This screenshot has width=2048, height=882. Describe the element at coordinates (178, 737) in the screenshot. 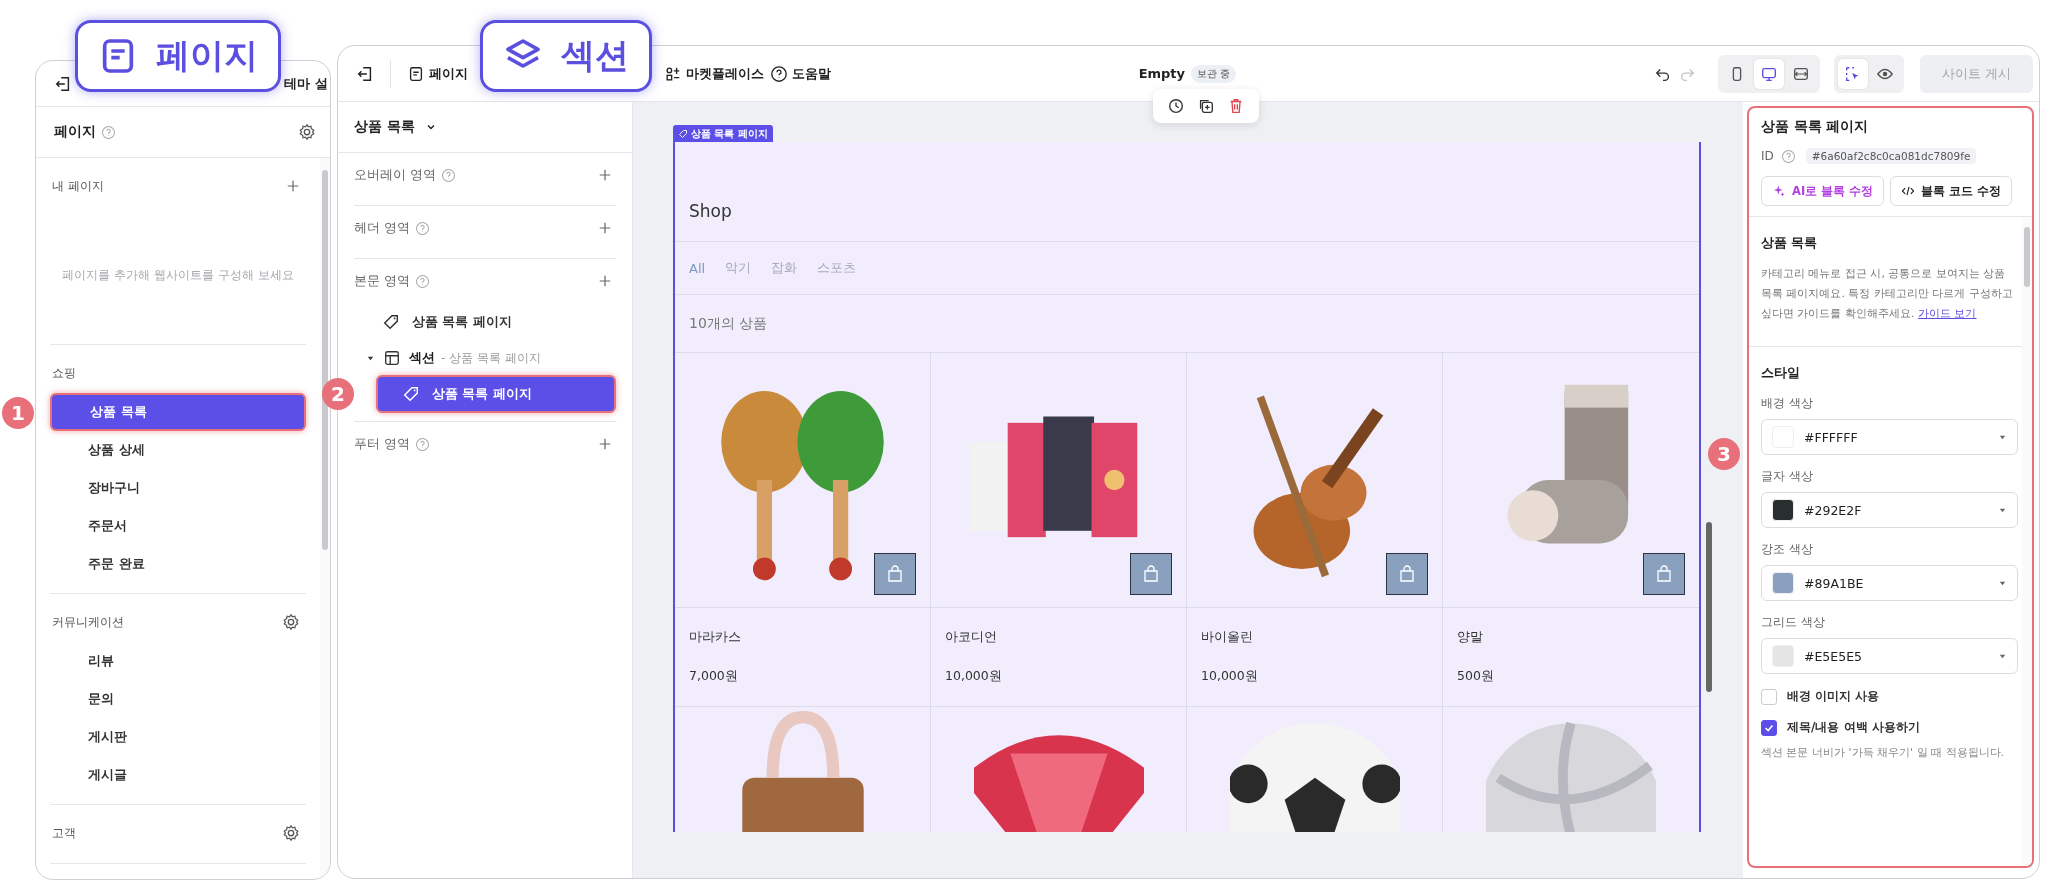

I see `page-item: 게시판` at that location.